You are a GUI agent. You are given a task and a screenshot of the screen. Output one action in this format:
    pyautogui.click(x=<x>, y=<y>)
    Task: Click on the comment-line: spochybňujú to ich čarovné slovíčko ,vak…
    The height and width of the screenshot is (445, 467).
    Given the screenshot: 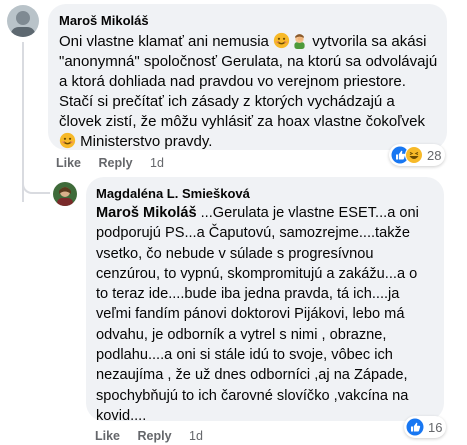 What is the action you would take?
    pyautogui.click(x=252, y=395)
    